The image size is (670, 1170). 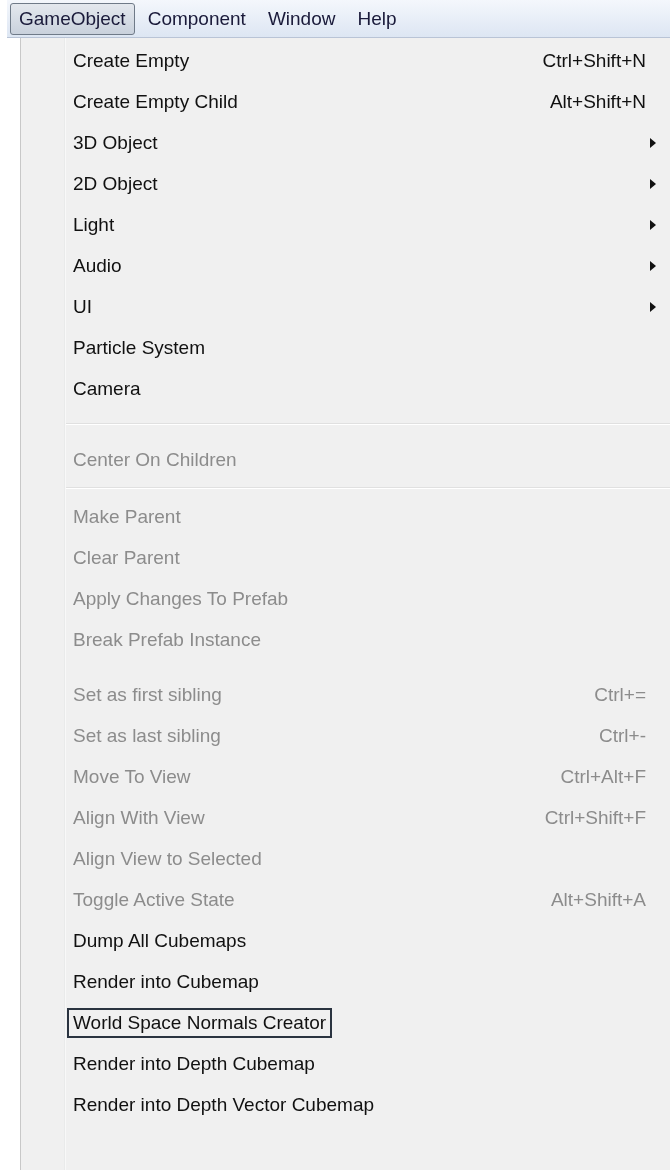 I want to click on menu-item: Create Empty Child, so click(x=155, y=101).